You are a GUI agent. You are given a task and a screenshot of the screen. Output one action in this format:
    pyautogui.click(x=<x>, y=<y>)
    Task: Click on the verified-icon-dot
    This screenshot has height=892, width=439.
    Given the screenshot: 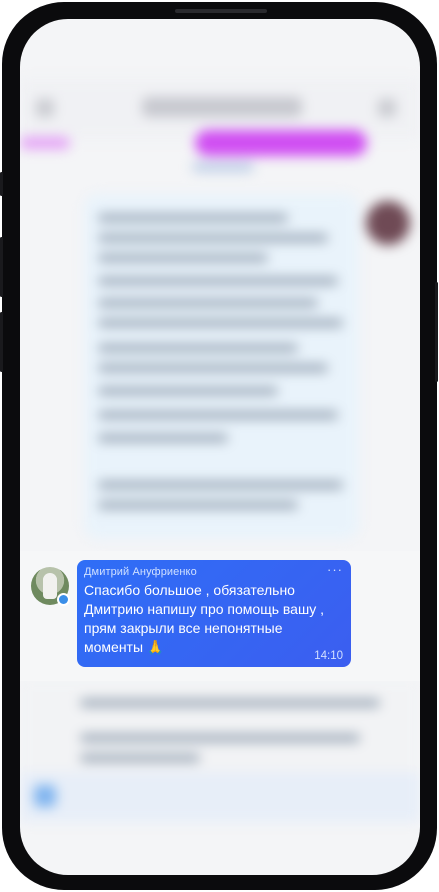 What is the action you would take?
    pyautogui.click(x=63, y=599)
    